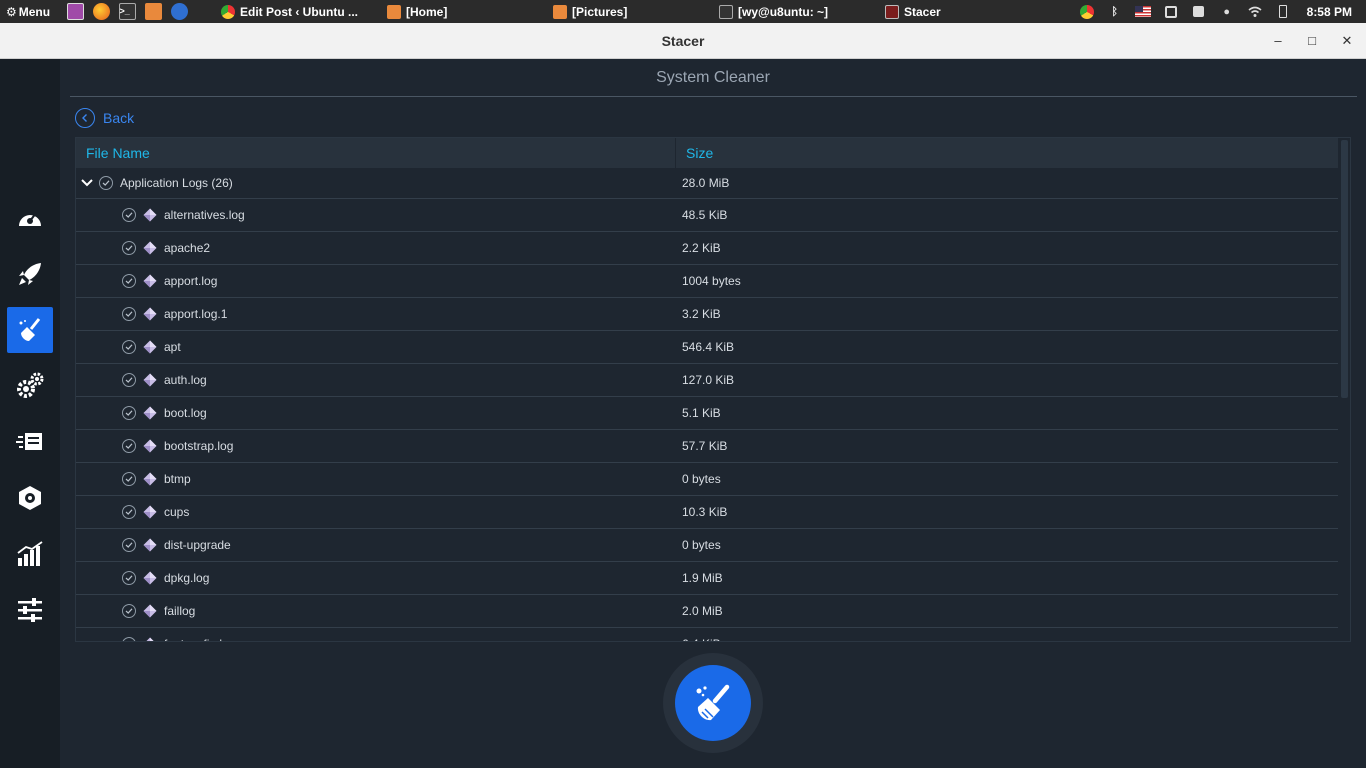 The width and height of the screenshot is (1366, 768). What do you see at coordinates (701, 545) in the screenshot?
I see `file-size: 0 bytes` at bounding box center [701, 545].